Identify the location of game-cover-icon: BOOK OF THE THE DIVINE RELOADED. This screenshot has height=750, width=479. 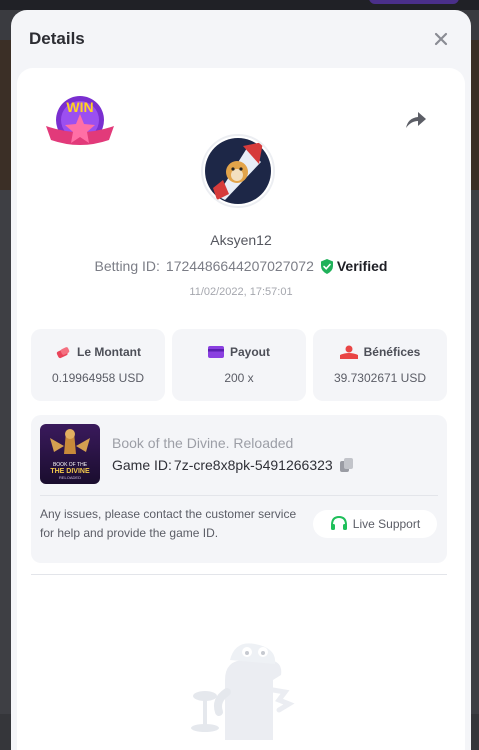
(70, 454).